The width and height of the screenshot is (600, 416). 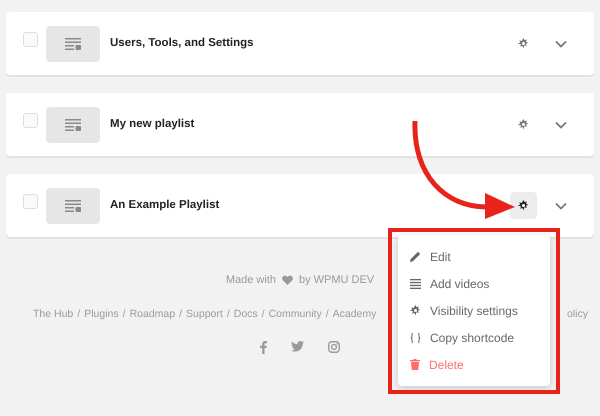 What do you see at coordinates (474, 256) in the screenshot?
I see `menu-item: Edit` at bounding box center [474, 256].